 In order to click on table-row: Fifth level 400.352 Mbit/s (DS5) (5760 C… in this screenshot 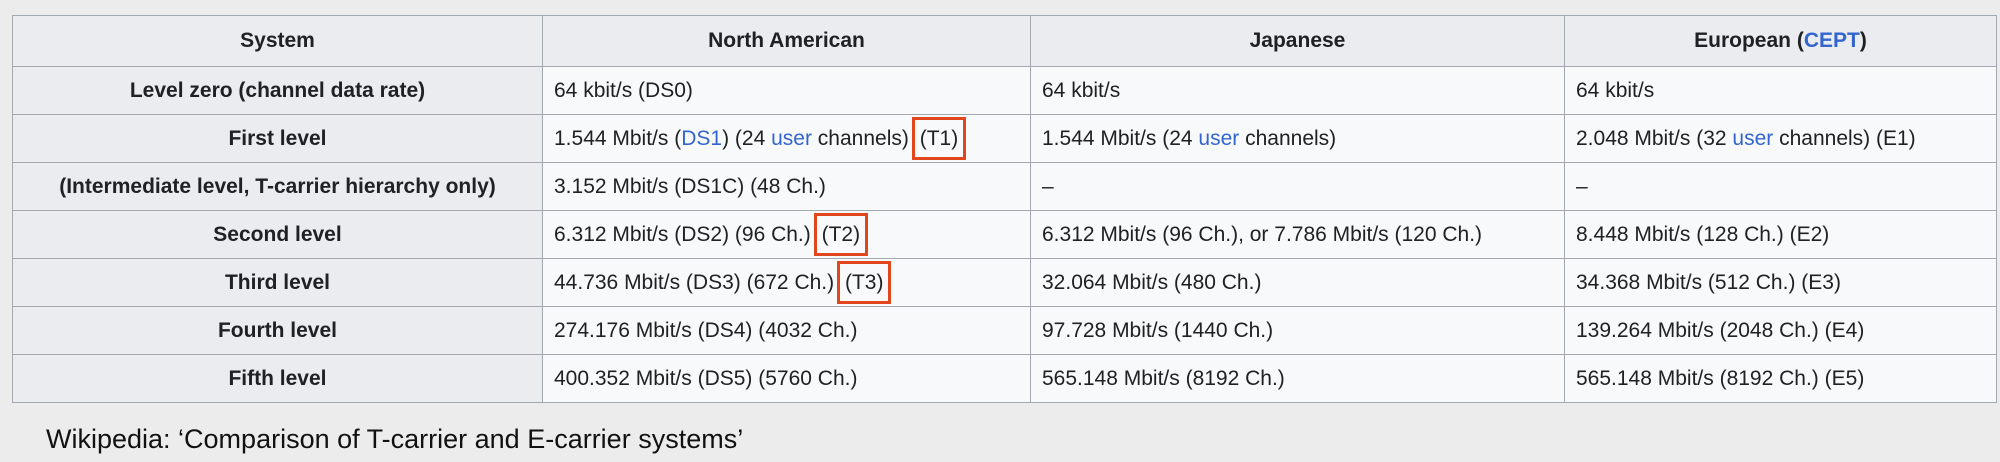, I will do `click(1004, 378)`.